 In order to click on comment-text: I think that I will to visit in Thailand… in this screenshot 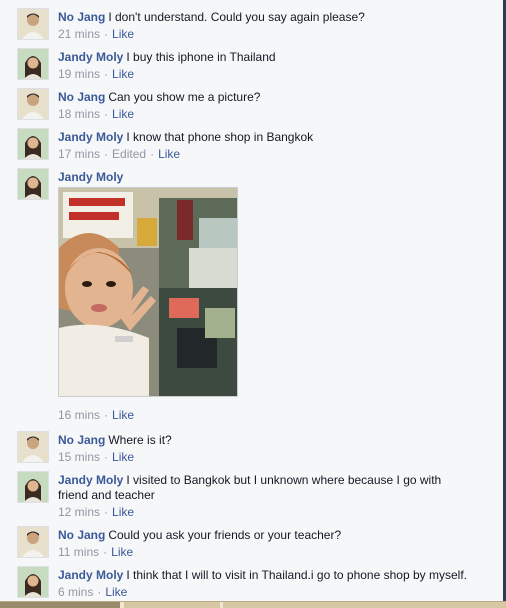, I will do `click(296, 575)`.